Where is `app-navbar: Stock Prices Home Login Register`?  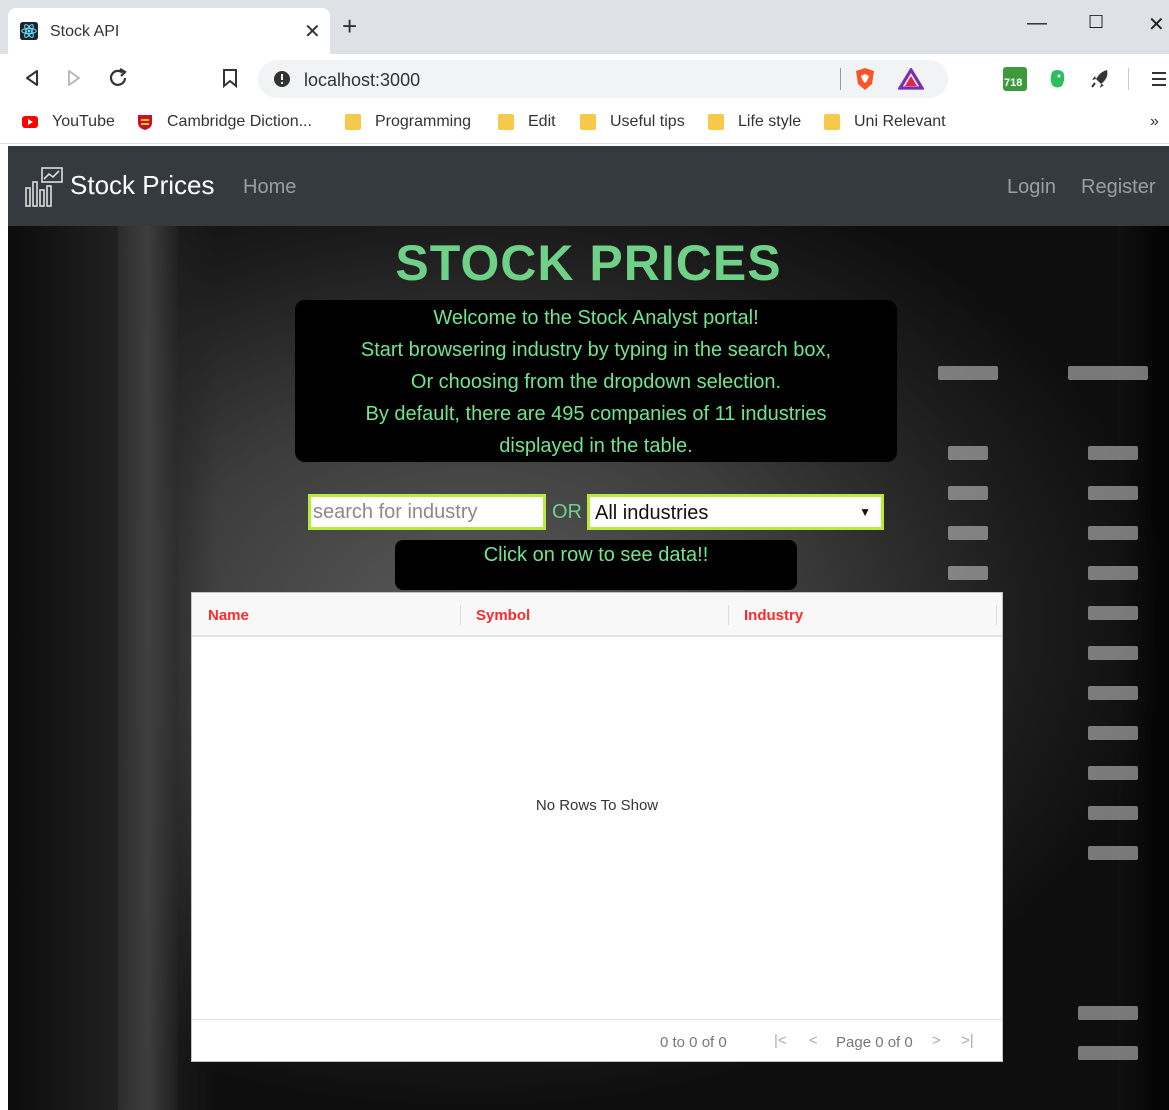
app-navbar: Stock Prices Home Login Register is located at coordinates (588, 186).